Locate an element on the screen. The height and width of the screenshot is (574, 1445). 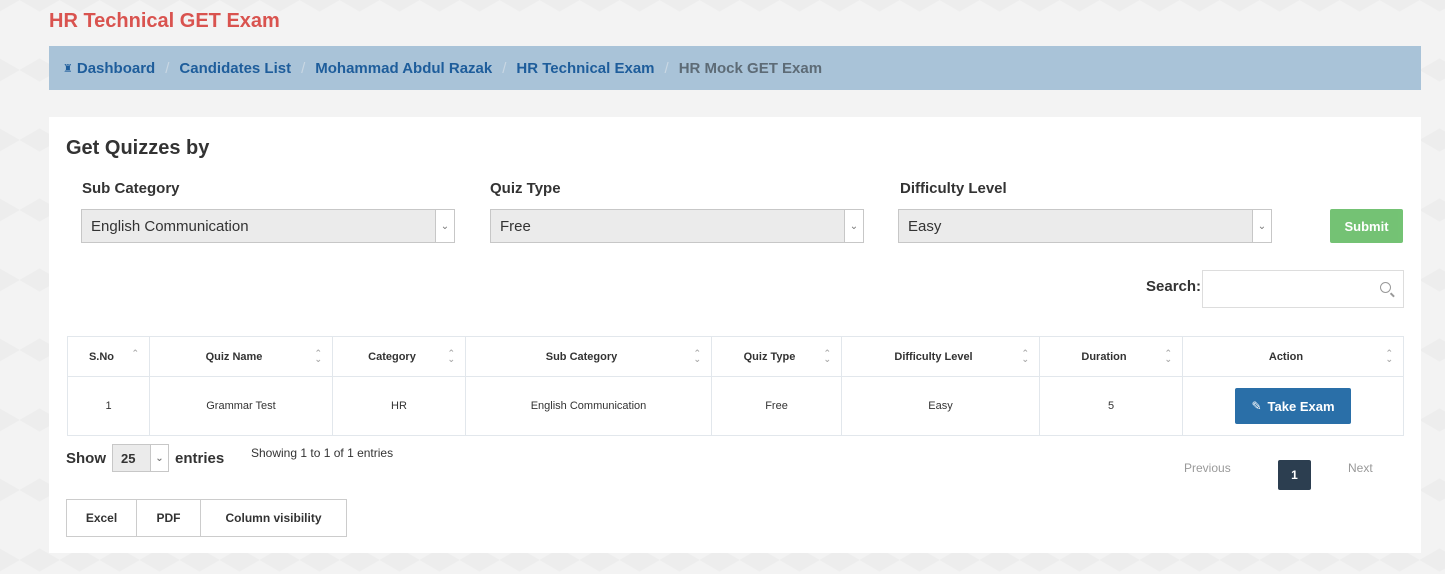
take-exam-button: ✎ Take Exam is located at coordinates (1293, 406).